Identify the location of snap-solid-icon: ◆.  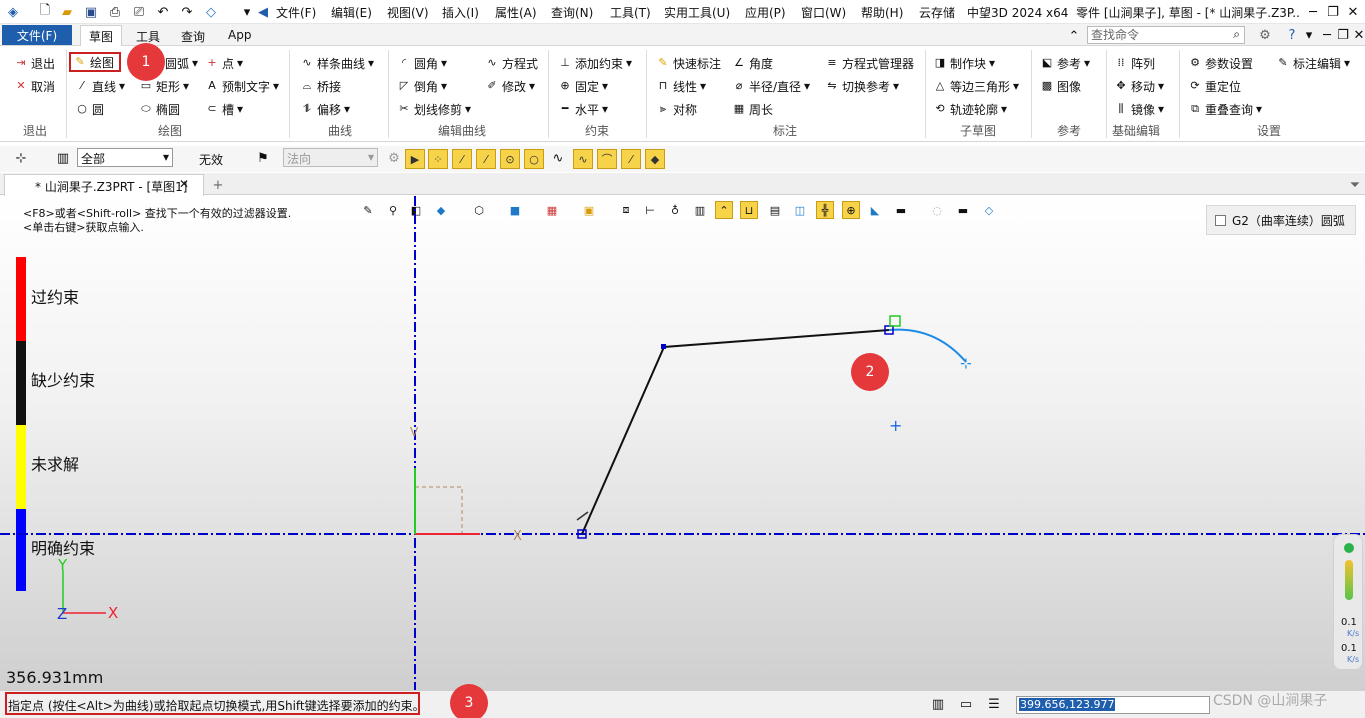
(655, 159).